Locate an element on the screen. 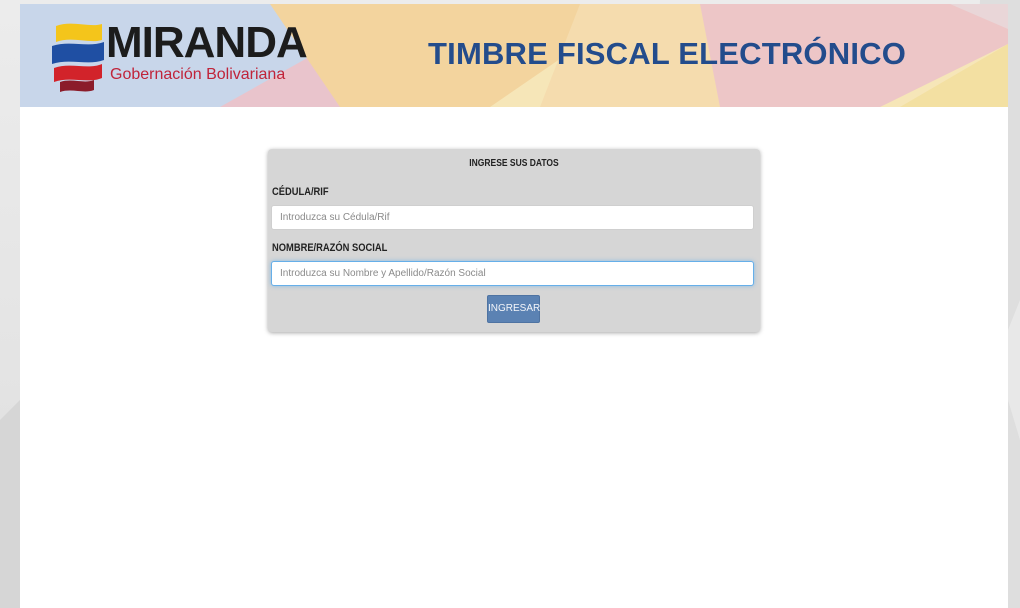  cedula-rif-input is located at coordinates (512, 217).